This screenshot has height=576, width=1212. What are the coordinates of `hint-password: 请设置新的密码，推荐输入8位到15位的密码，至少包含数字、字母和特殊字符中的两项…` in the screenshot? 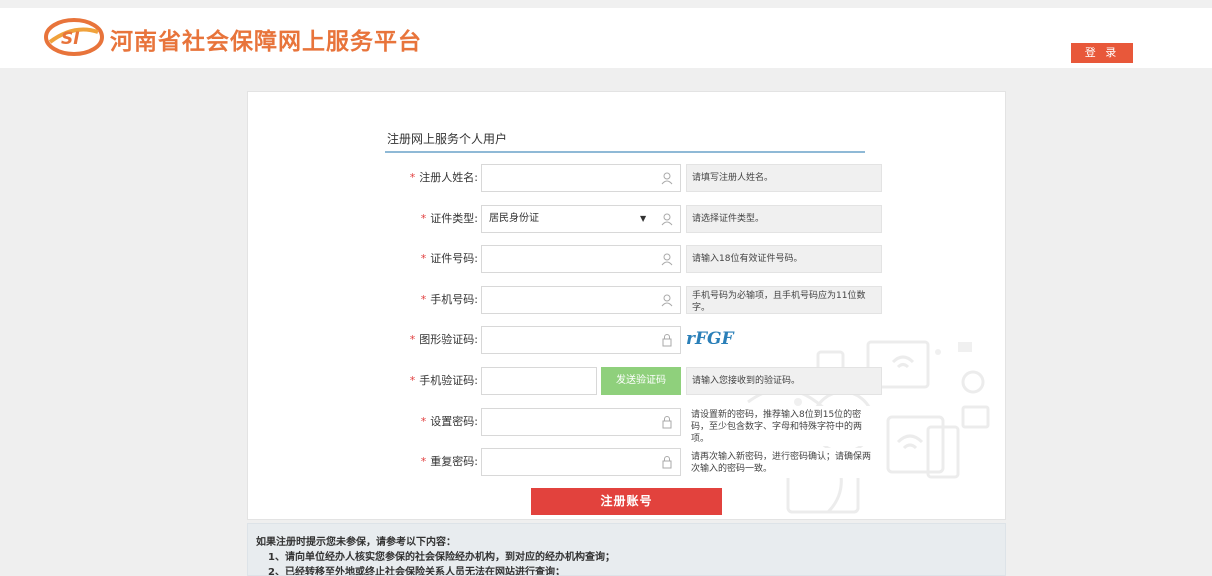 It's located at (784, 426).